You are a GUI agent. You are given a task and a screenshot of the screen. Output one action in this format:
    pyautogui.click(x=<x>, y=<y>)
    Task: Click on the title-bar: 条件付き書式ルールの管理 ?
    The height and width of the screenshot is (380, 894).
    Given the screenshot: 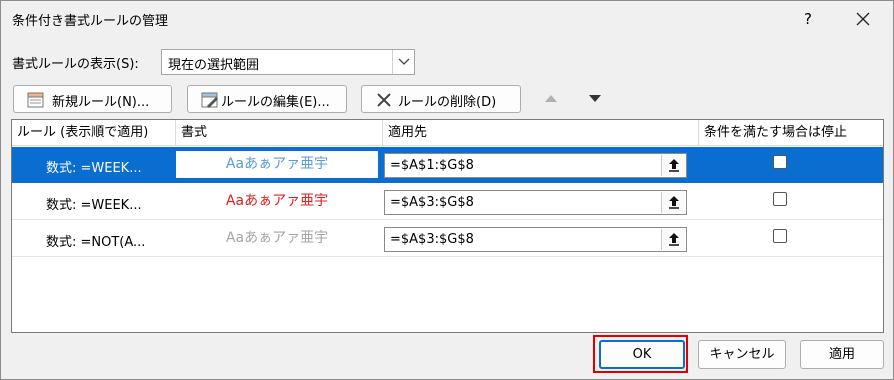 What is the action you would take?
    pyautogui.click(x=447, y=19)
    